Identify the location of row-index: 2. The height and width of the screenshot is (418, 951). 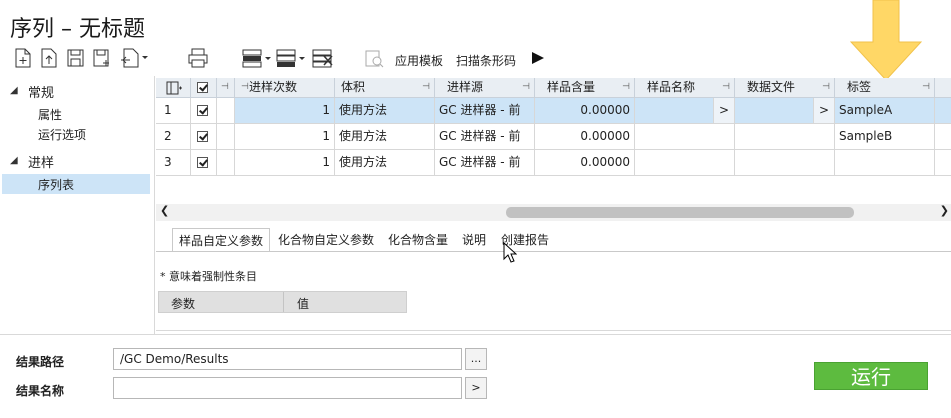
(173, 137).